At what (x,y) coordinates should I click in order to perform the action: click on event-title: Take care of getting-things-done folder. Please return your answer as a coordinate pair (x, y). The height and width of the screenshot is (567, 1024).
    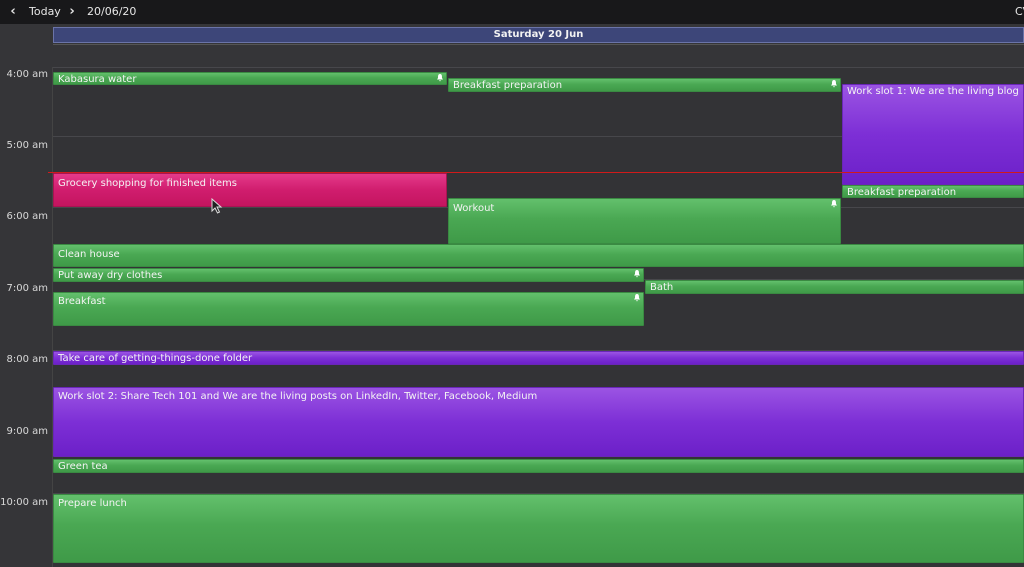
    Looking at the image, I should click on (155, 358).